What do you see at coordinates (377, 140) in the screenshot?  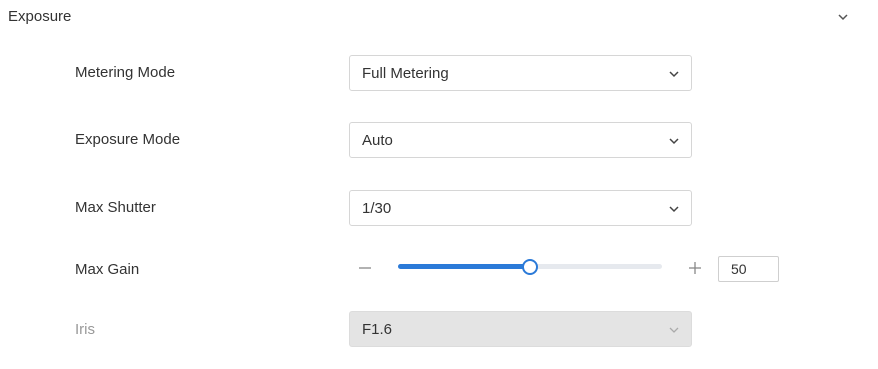 I see `exposure-mode-value: Auto` at bounding box center [377, 140].